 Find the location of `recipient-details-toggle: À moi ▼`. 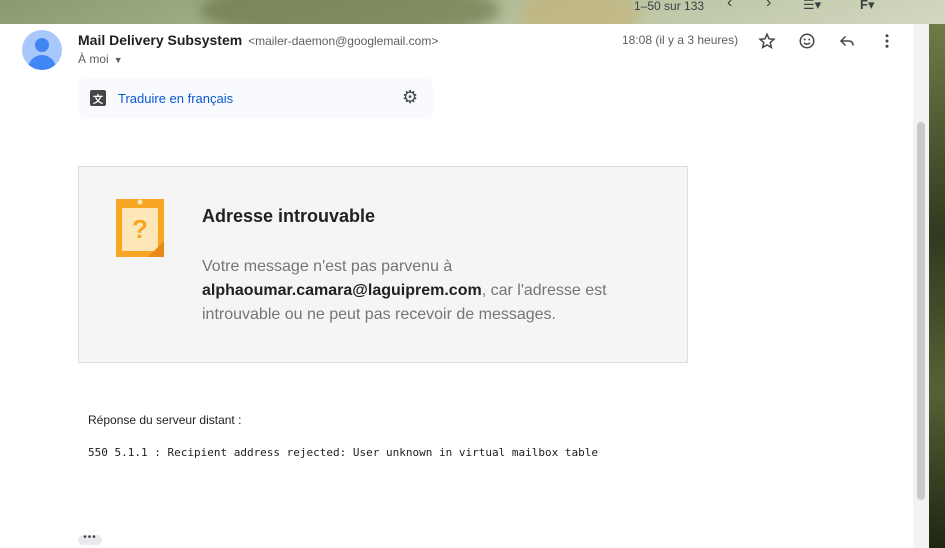

recipient-details-toggle: À moi ▼ is located at coordinates (100, 59).